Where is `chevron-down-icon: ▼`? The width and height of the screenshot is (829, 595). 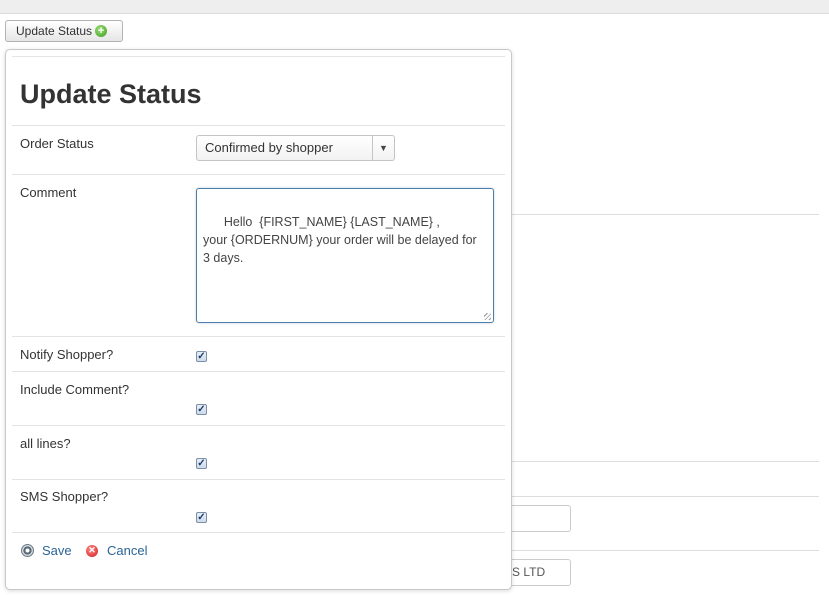 chevron-down-icon: ▼ is located at coordinates (383, 148).